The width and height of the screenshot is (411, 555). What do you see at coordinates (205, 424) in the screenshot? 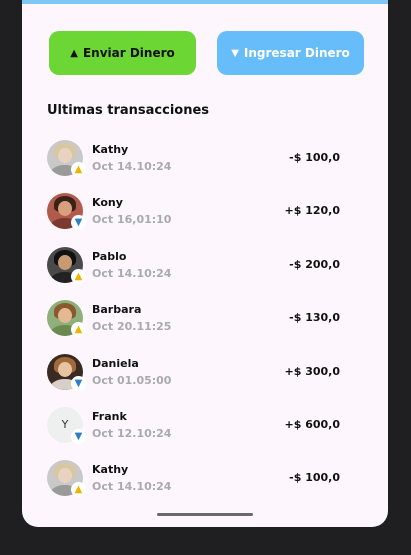
I see `transaction-row: Y ▼ Frank Oct 12.10:24 +$ 600,0` at bounding box center [205, 424].